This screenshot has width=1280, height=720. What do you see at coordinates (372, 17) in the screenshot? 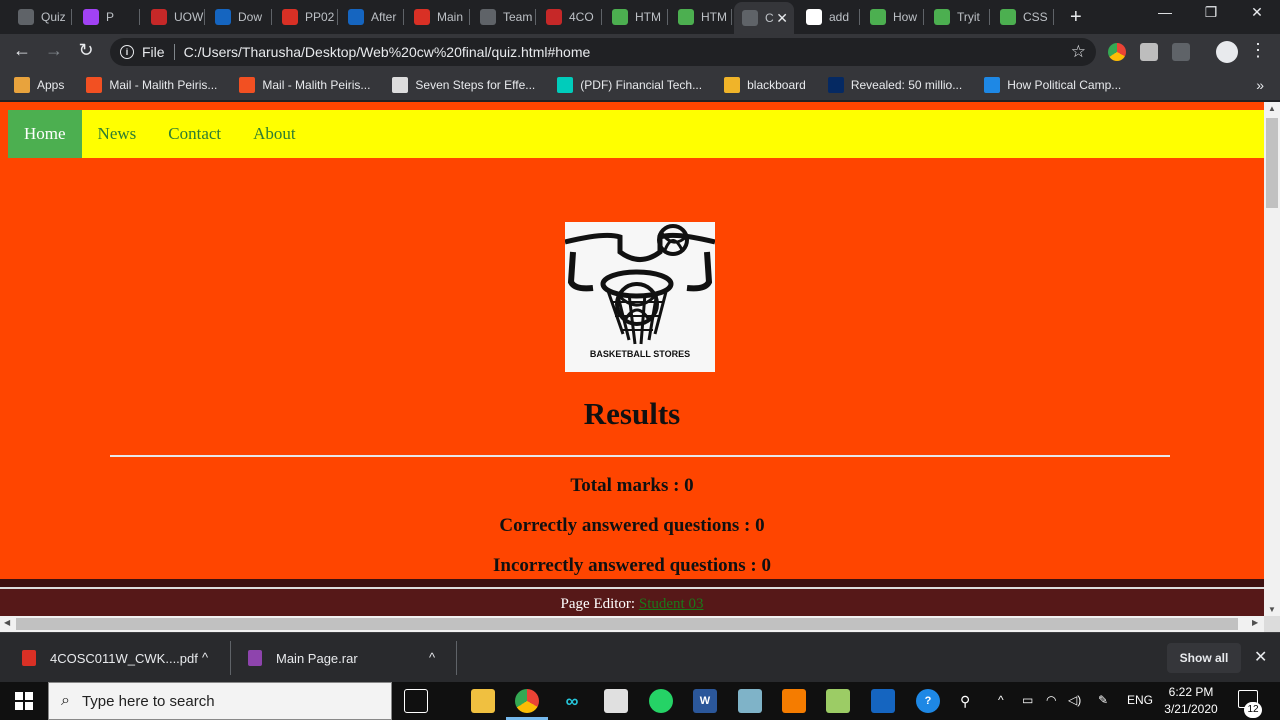
I see `browser-tab: After` at bounding box center [372, 17].